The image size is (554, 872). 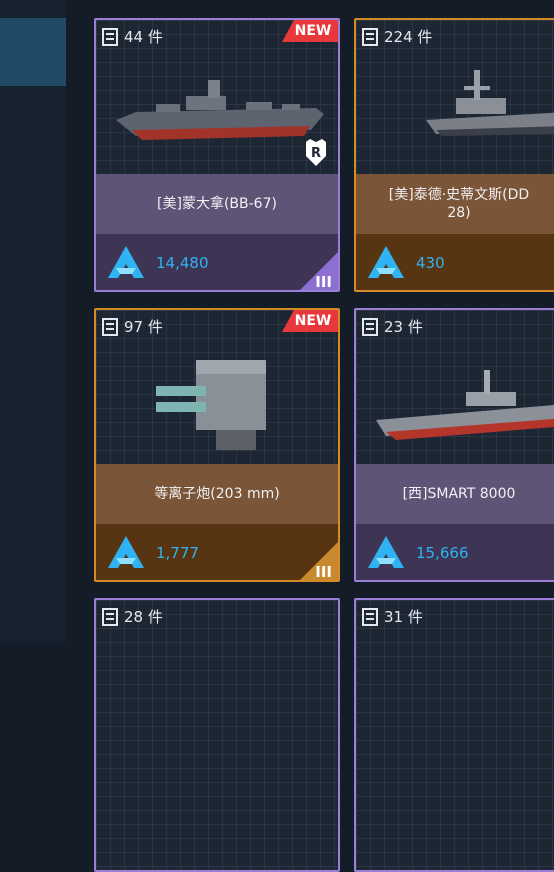 I want to click on turret-image, so click(x=211, y=405).